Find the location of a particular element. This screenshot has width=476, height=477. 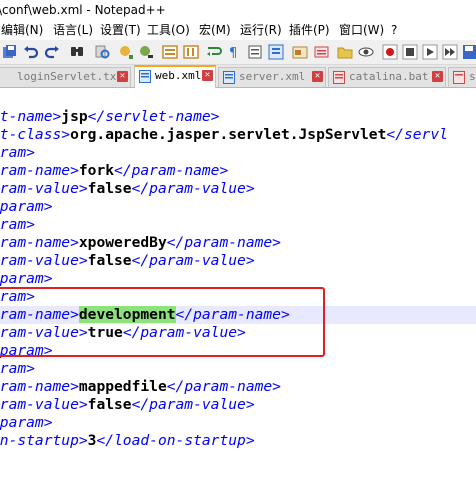

tab-catalina-bat: catalina.bat ✕ is located at coordinates (387, 77).